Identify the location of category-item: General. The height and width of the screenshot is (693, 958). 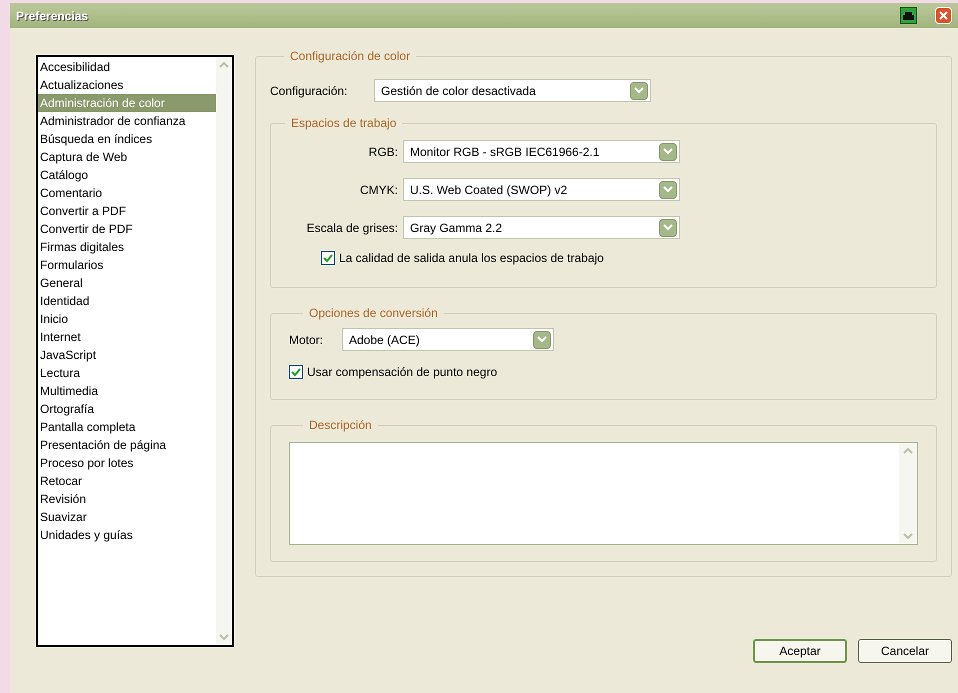
(127, 283).